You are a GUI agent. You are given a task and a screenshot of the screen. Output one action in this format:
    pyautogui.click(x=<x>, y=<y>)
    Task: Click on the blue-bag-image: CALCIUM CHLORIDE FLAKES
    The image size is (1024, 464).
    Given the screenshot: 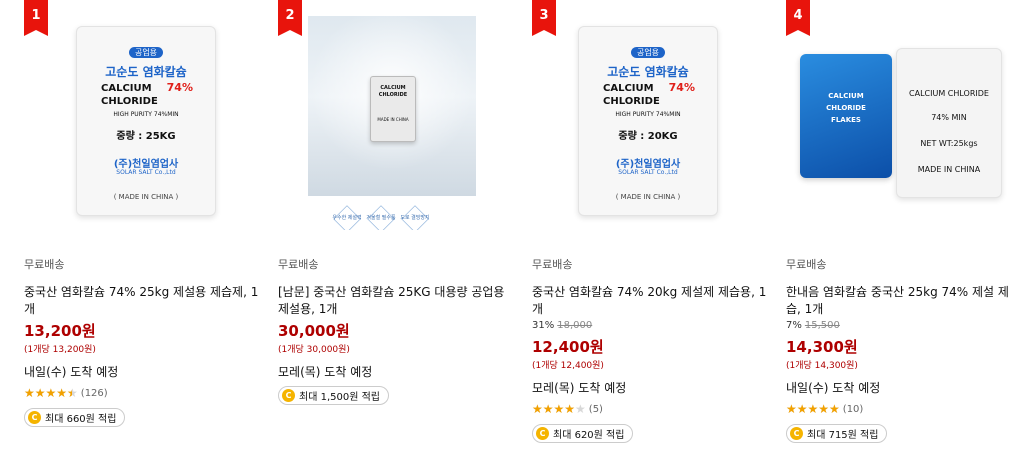 What is the action you would take?
    pyautogui.click(x=846, y=116)
    